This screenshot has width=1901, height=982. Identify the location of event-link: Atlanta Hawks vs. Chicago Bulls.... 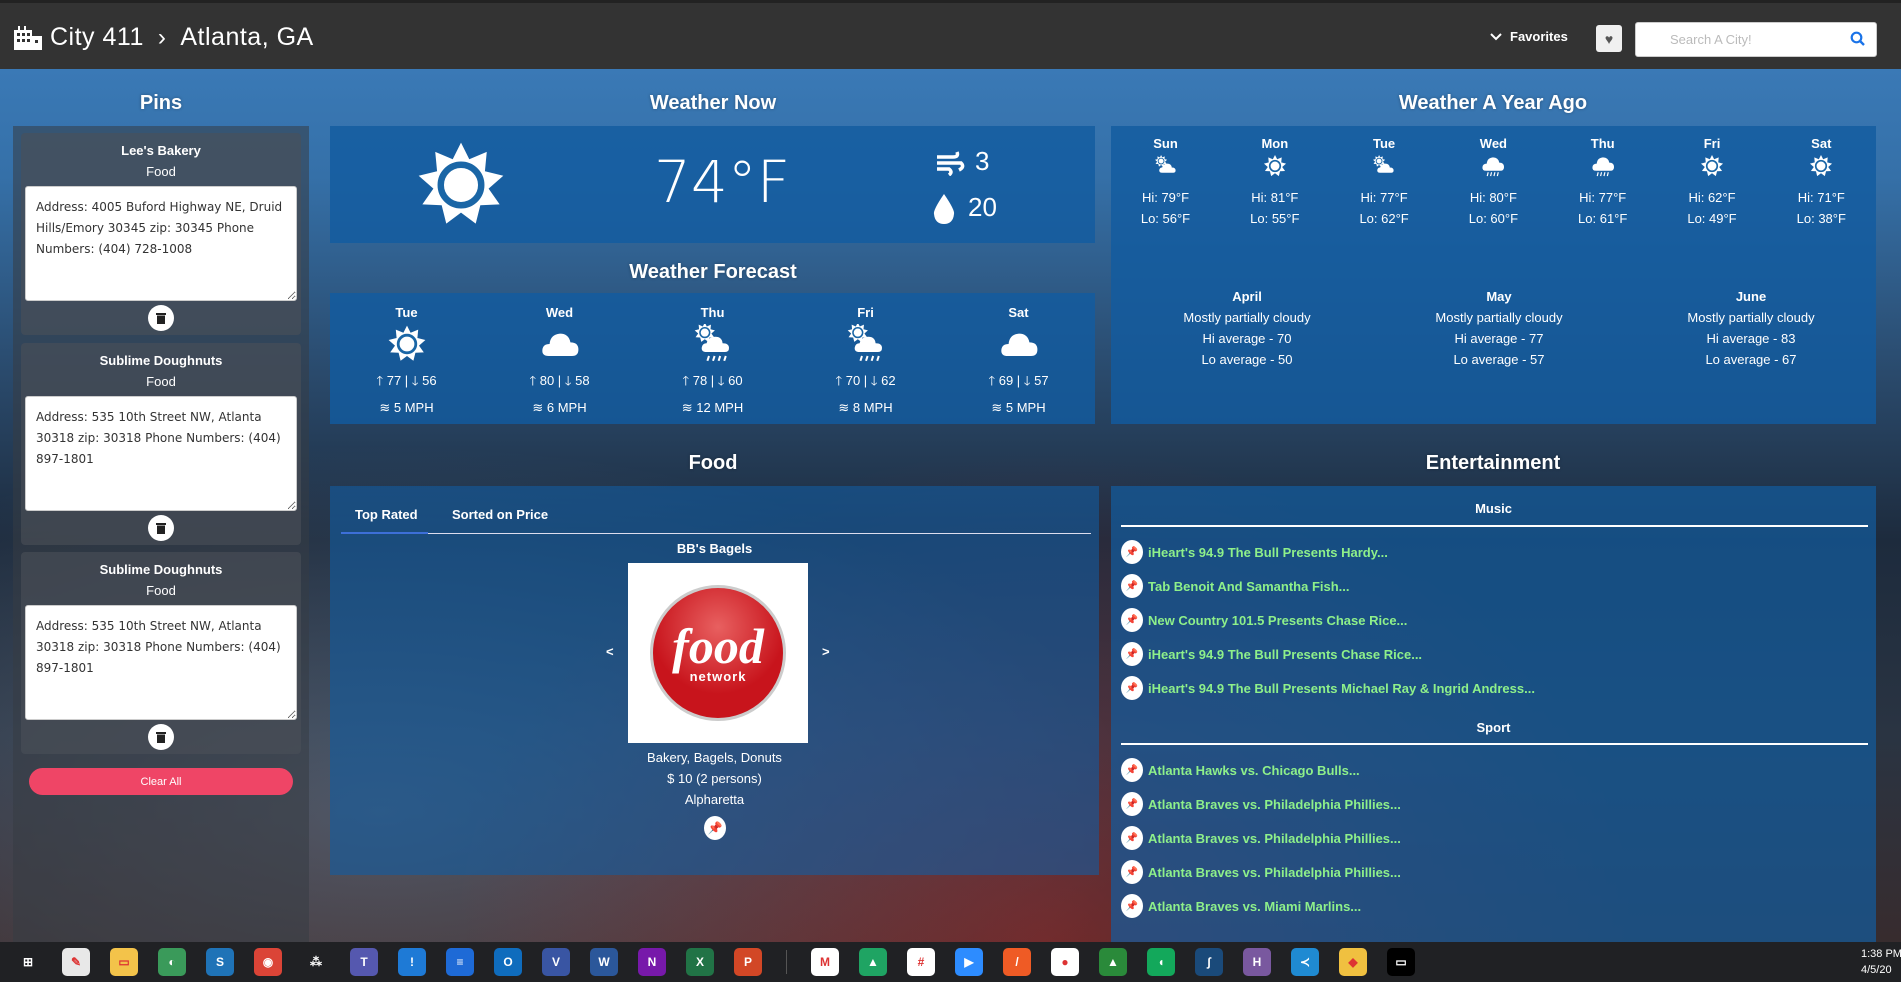
(1254, 770).